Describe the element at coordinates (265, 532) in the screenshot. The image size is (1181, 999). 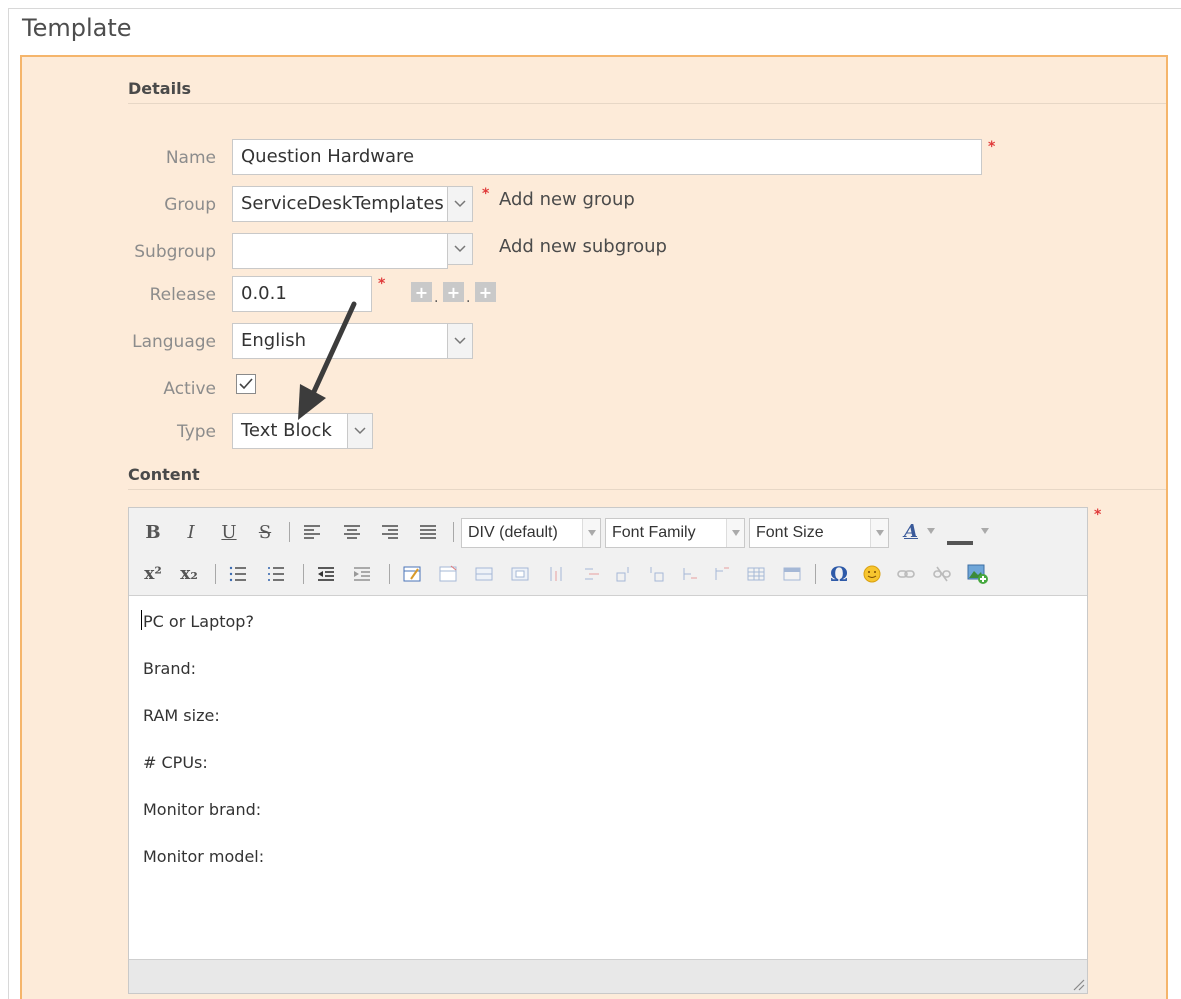
I see `strikethrough-icon: S` at that location.